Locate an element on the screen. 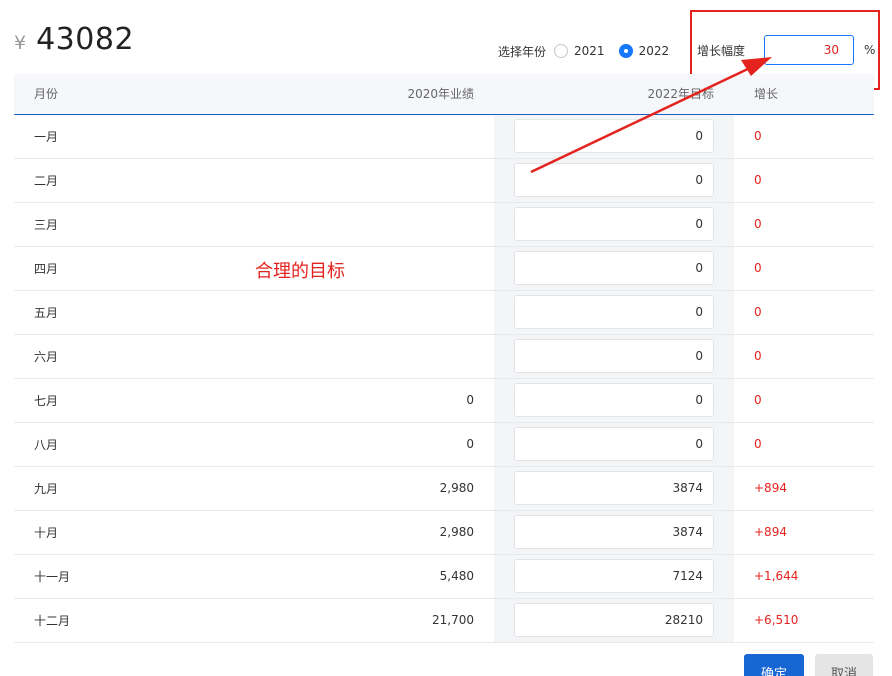 The width and height of the screenshot is (892, 676). table-row: 七月 0 0 is located at coordinates (444, 400).